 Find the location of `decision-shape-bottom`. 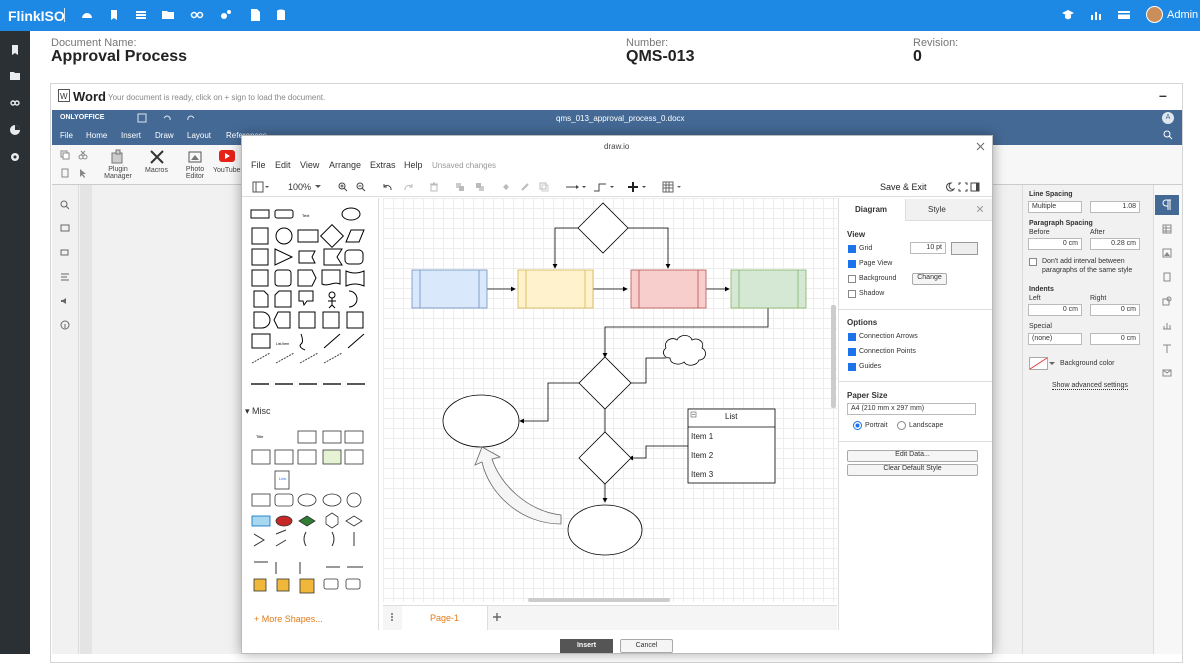

decision-shape-bottom is located at coordinates (605, 458).